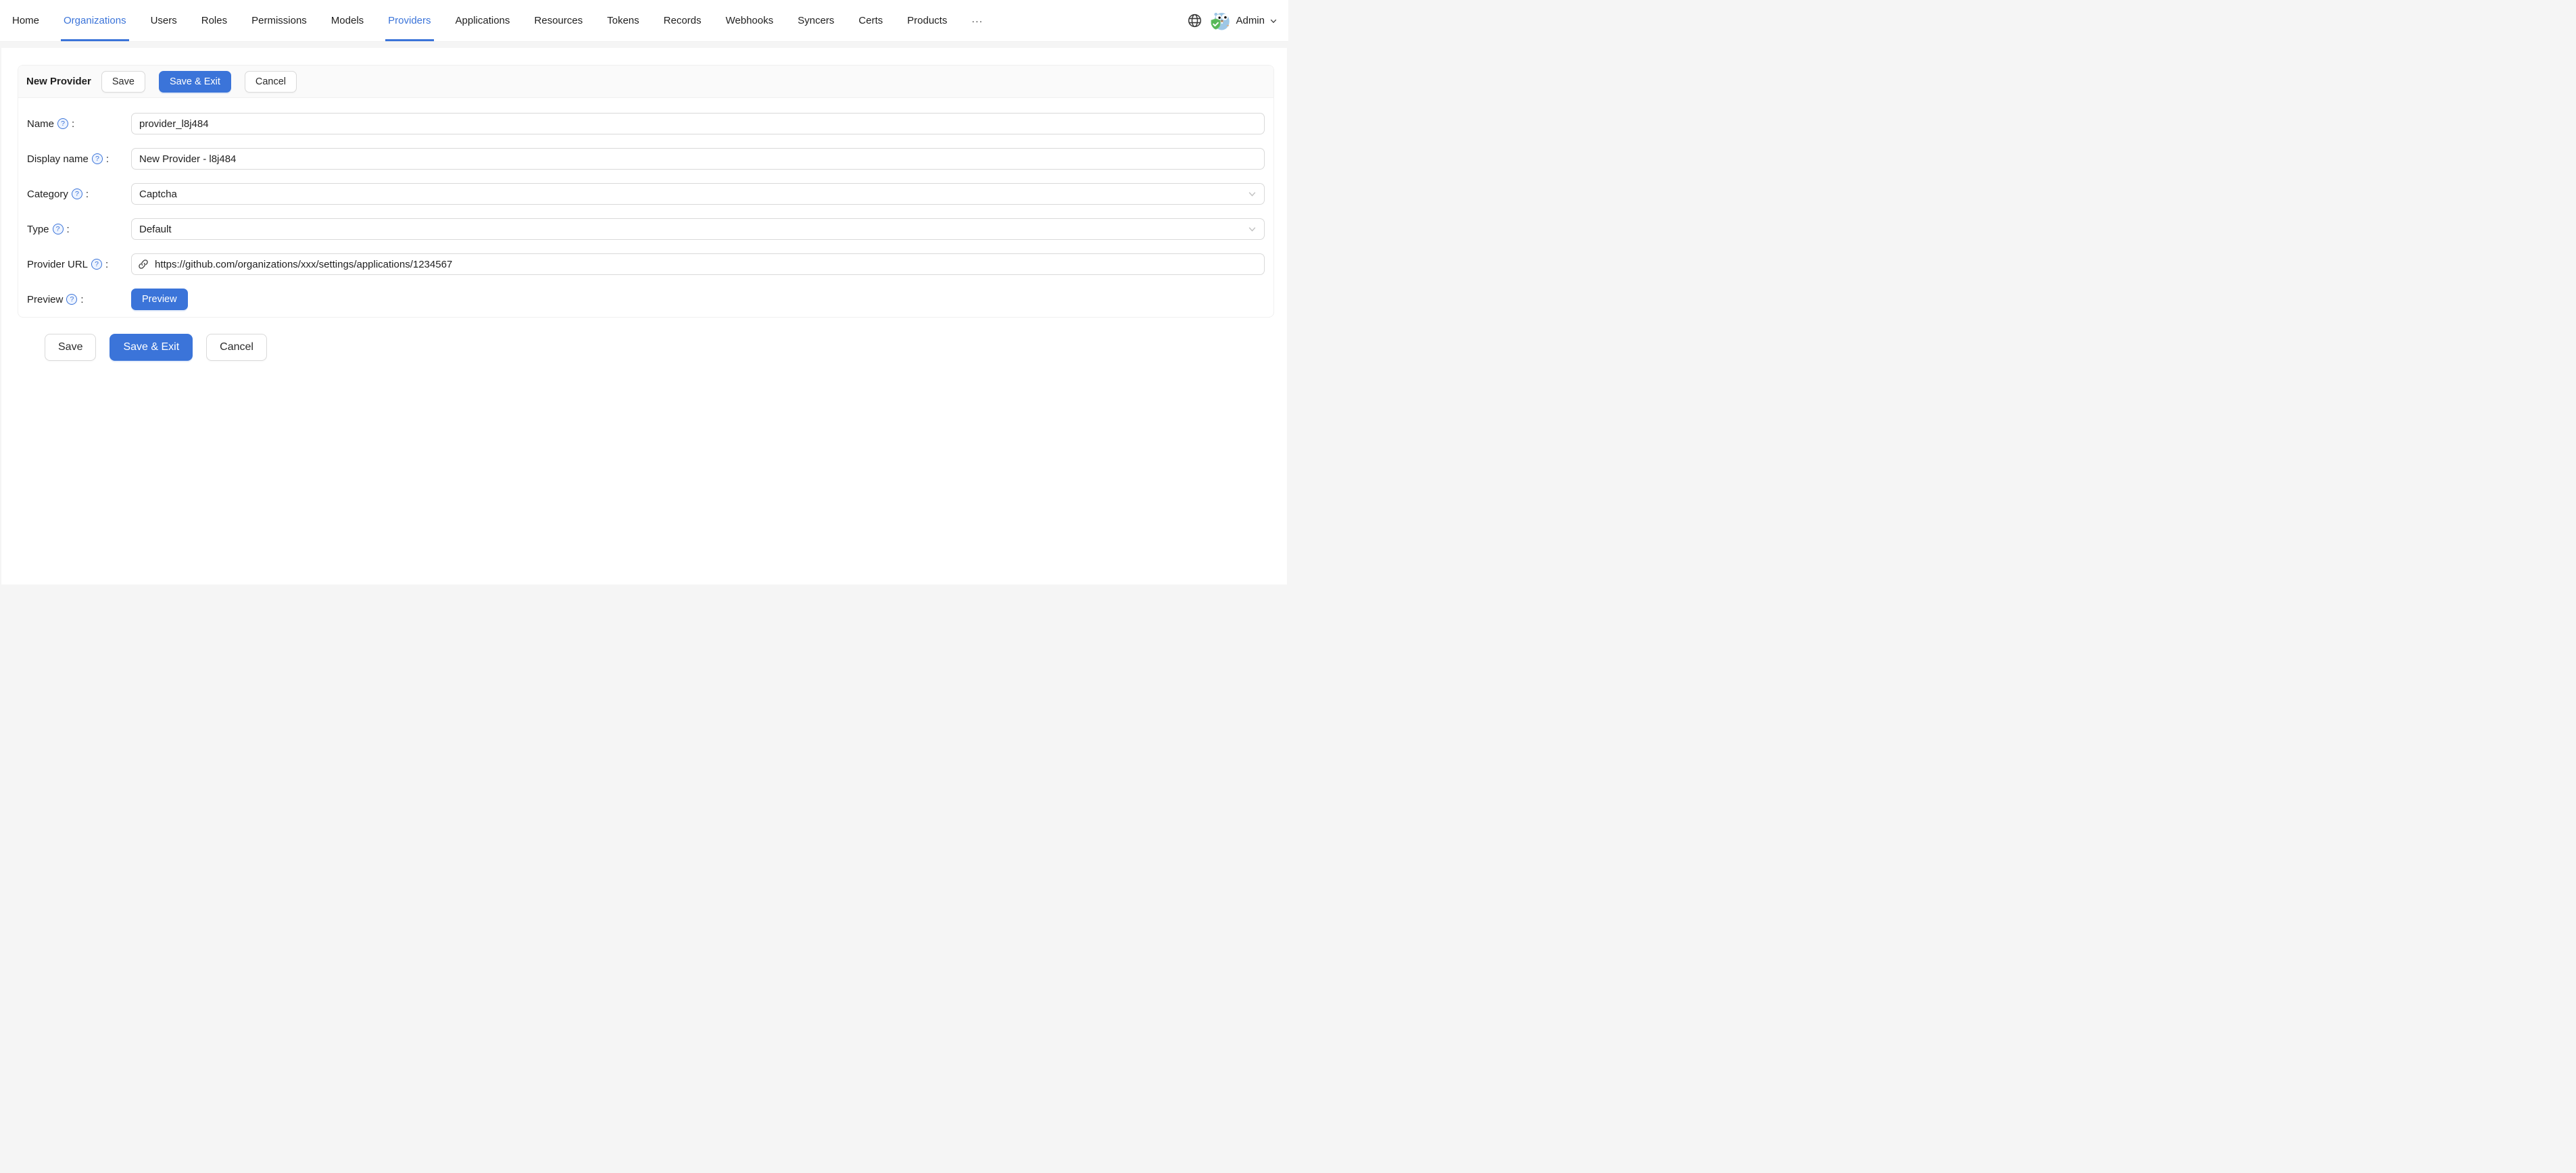  What do you see at coordinates (71, 348) in the screenshot?
I see `save-button-bottom: Save` at bounding box center [71, 348].